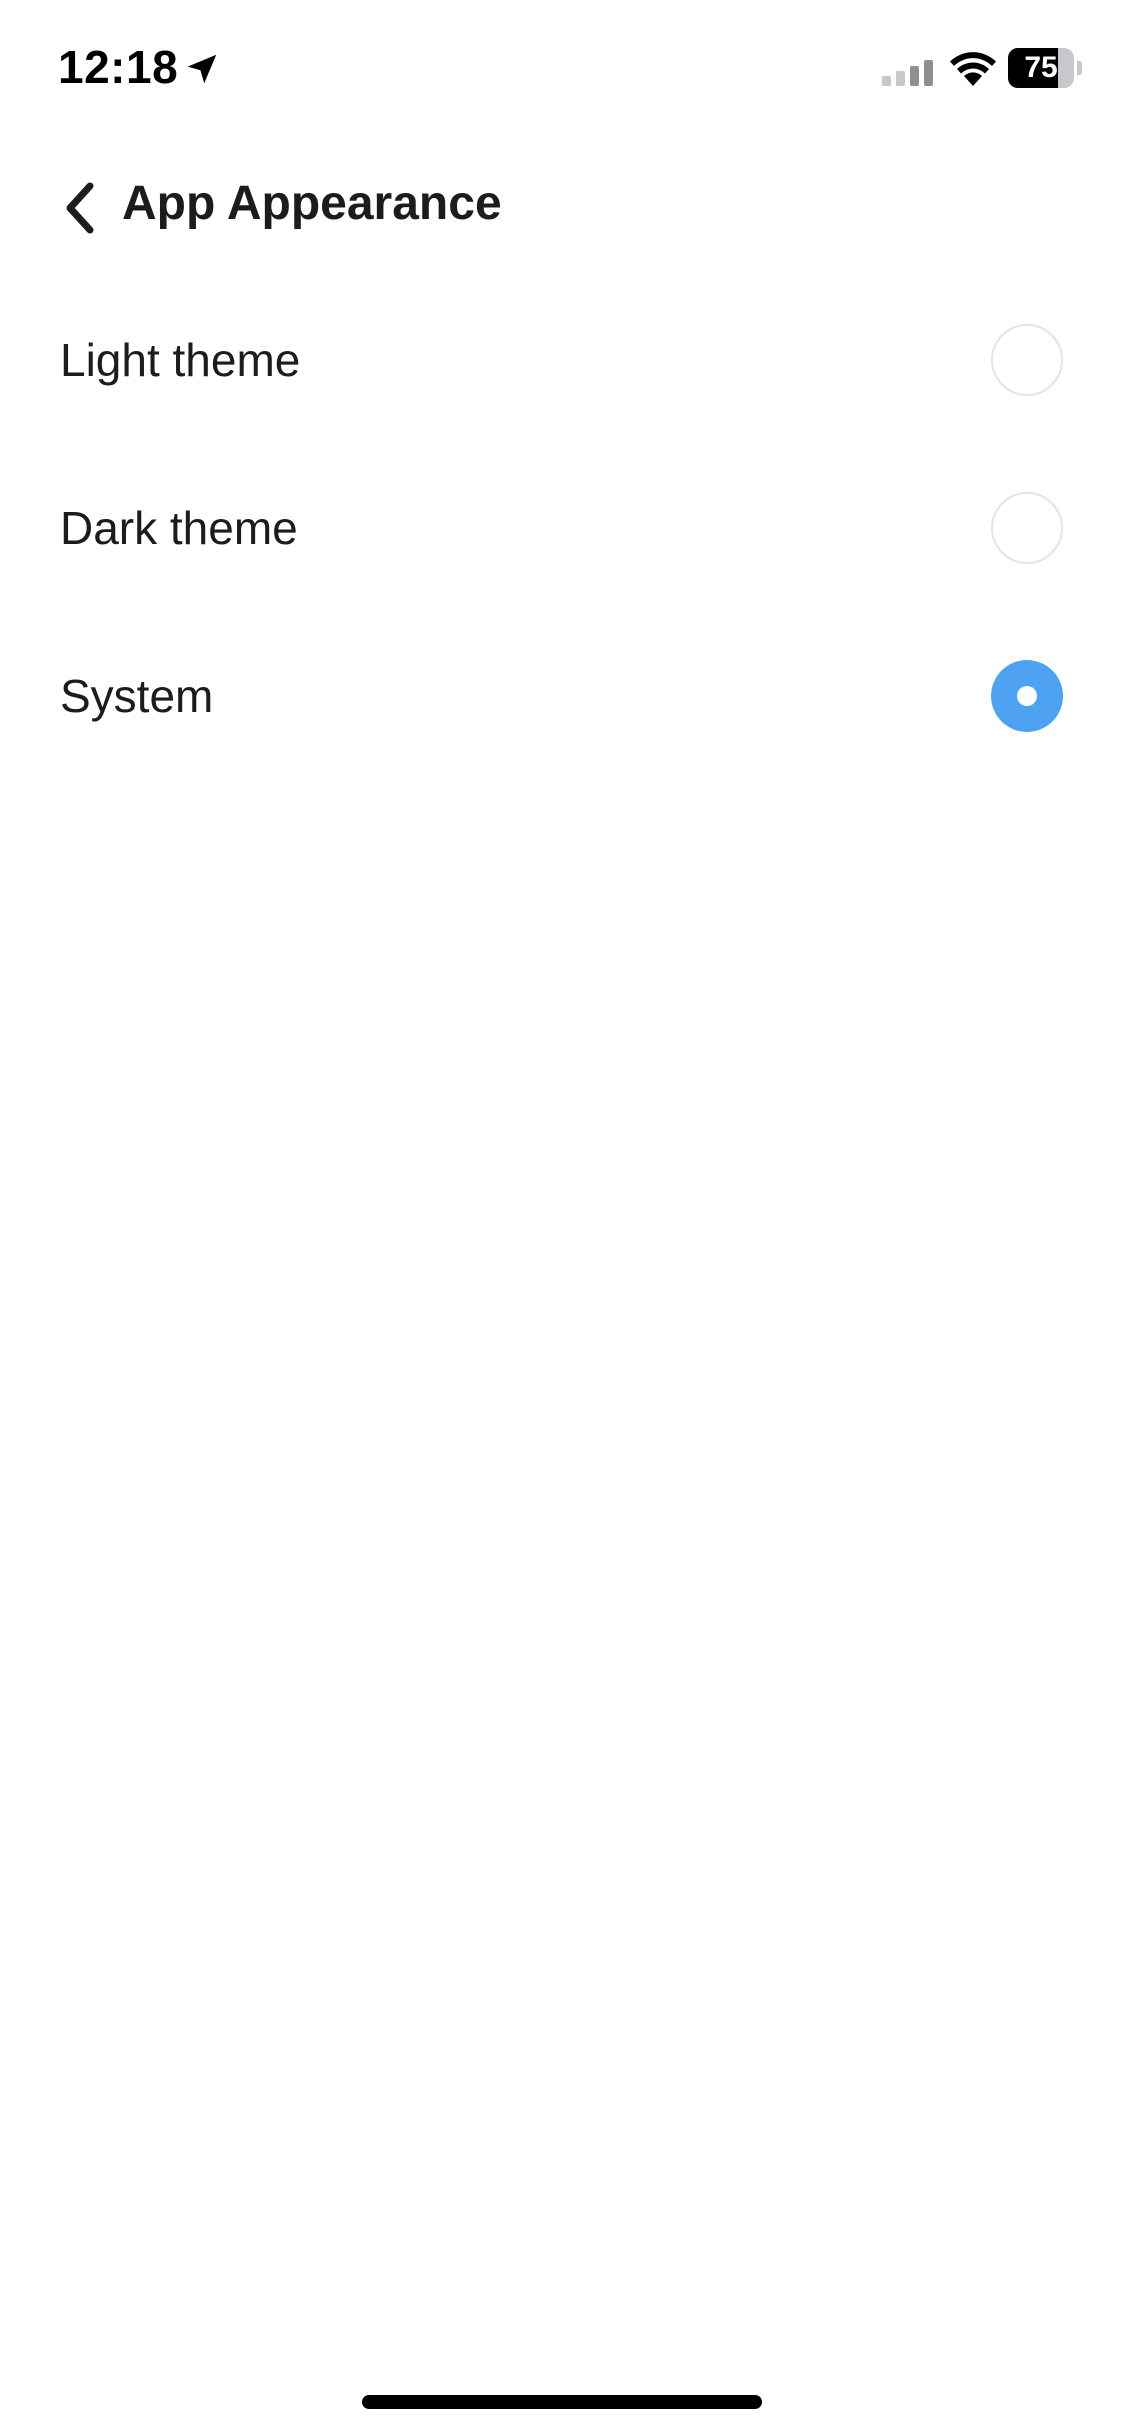 Image resolution: width=1125 pixels, height=2436 pixels. Describe the element at coordinates (973, 69) in the screenshot. I see `wifi-icon` at that location.